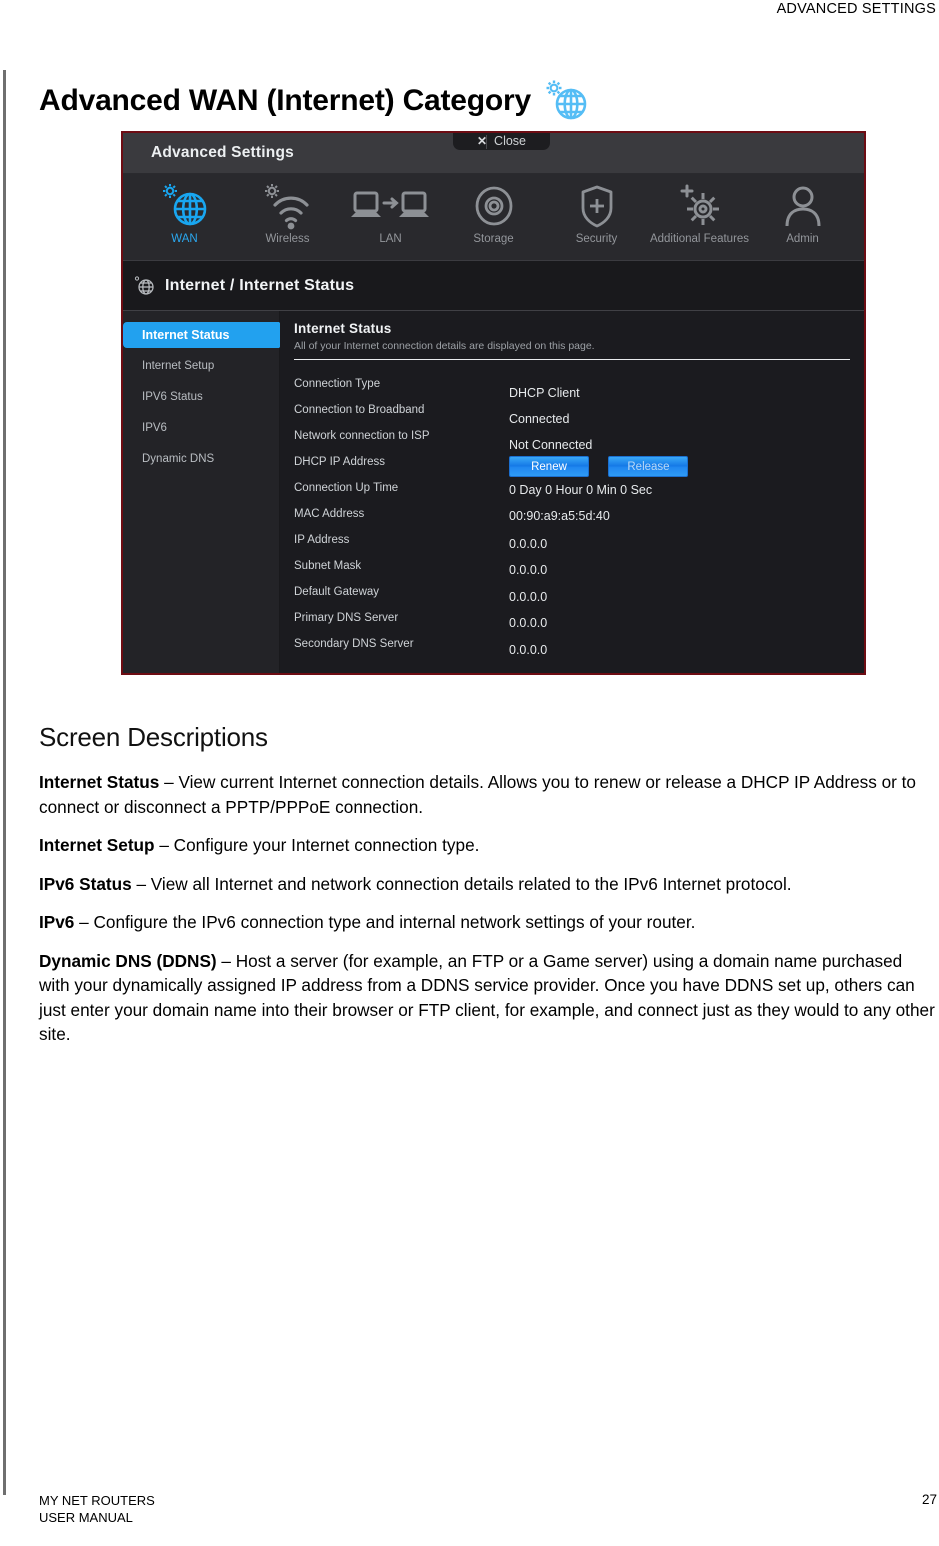 The height and width of the screenshot is (1546, 939). What do you see at coordinates (337, 384) in the screenshot?
I see `field-label-connection-type: Connection Type` at bounding box center [337, 384].